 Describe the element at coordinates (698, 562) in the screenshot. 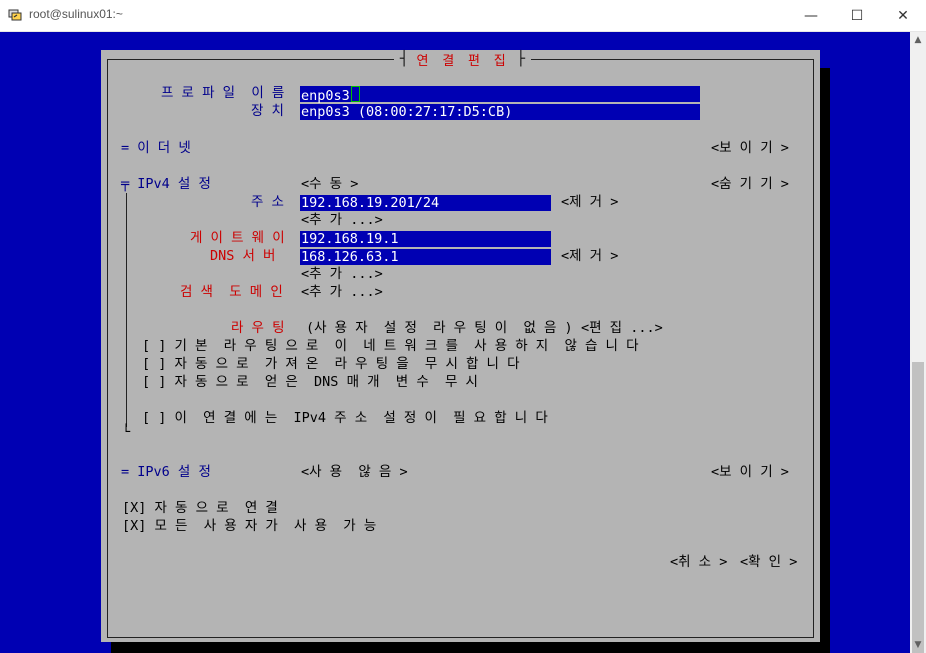

I see `cancel-button: <취 소 >` at that location.